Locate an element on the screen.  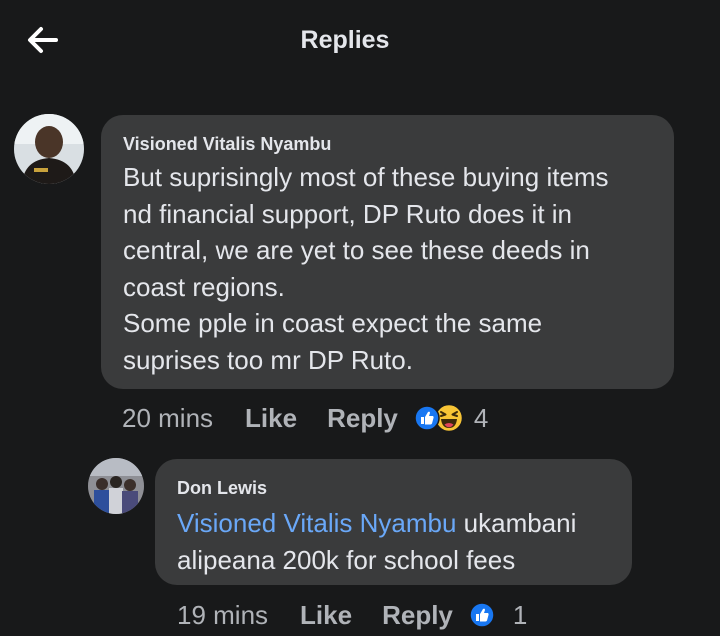
comment-line: Visioned Vitalis Nyambu ukambani is located at coordinates (393, 523).